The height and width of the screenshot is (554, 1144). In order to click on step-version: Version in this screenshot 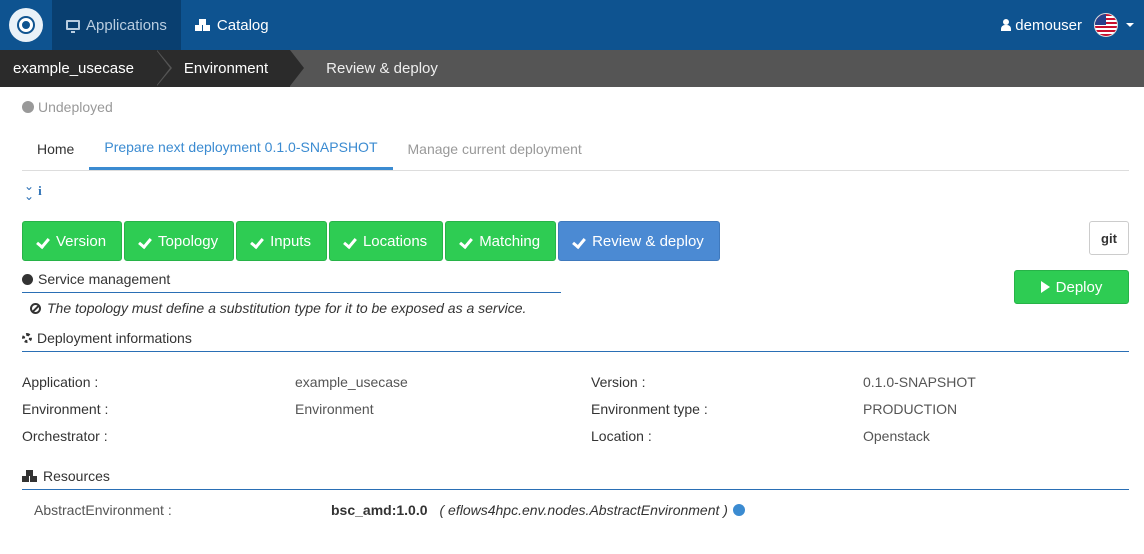, I will do `click(72, 241)`.